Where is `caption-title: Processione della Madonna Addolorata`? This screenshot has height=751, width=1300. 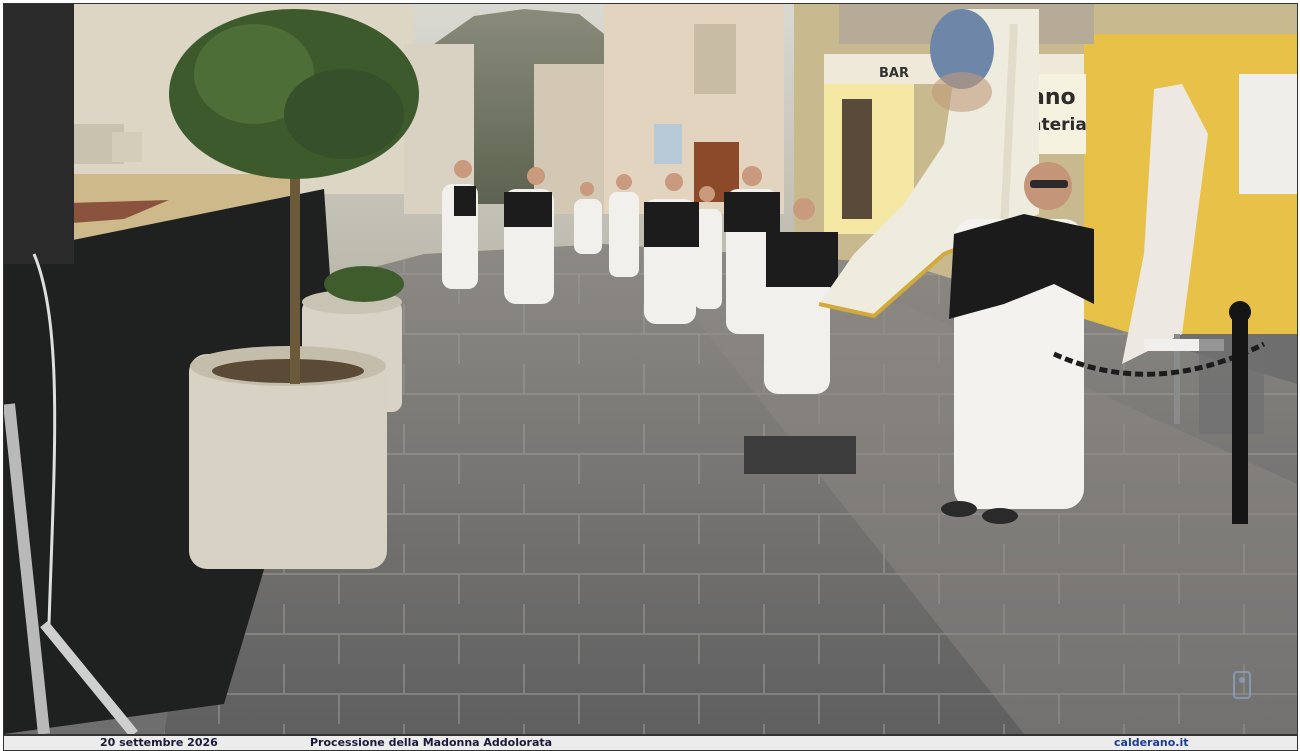 caption-title: Processione della Madonna Addolorata is located at coordinates (431, 742).